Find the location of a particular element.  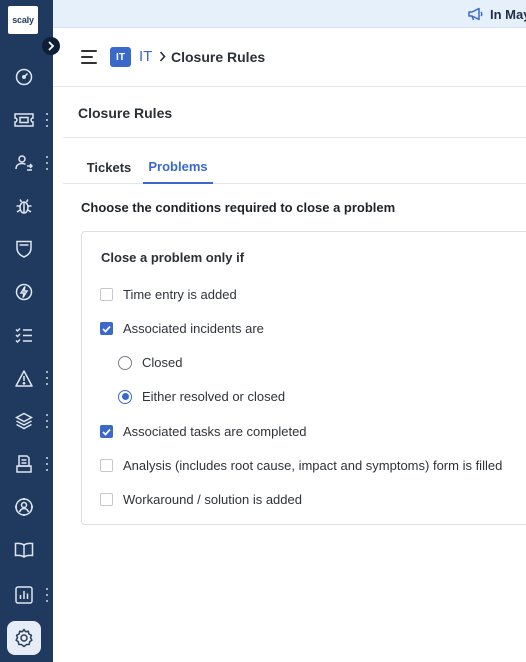

book-icon is located at coordinates (24, 550).